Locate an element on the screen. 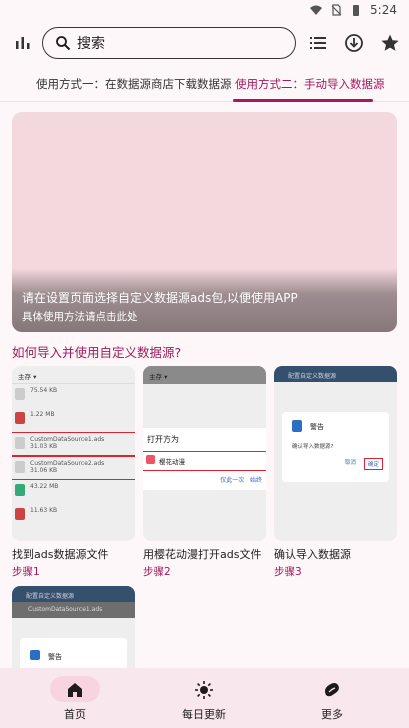  list-item: 43.22 MB is located at coordinates (73, 492).